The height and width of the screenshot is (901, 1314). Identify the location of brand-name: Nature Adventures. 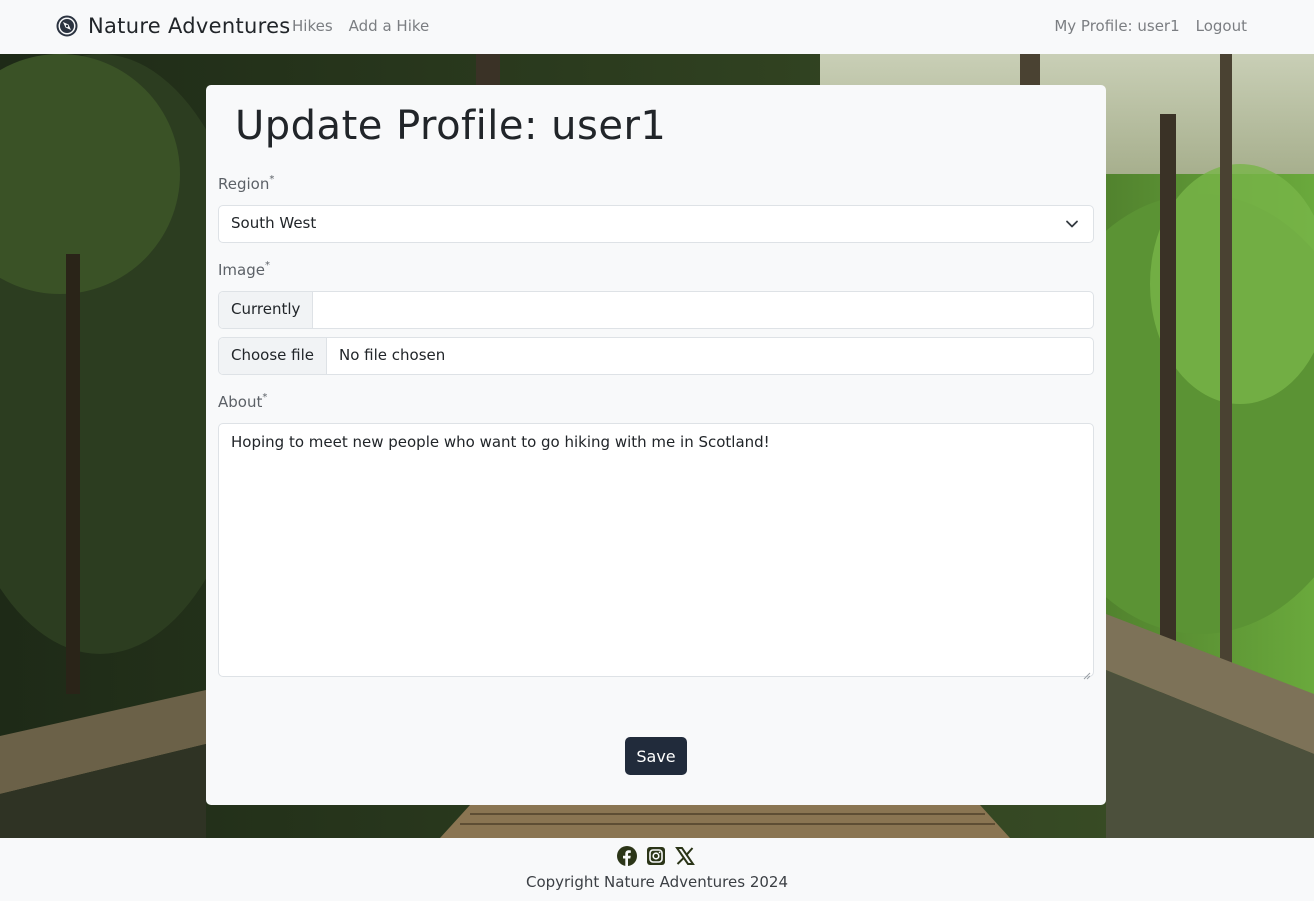
(189, 26).